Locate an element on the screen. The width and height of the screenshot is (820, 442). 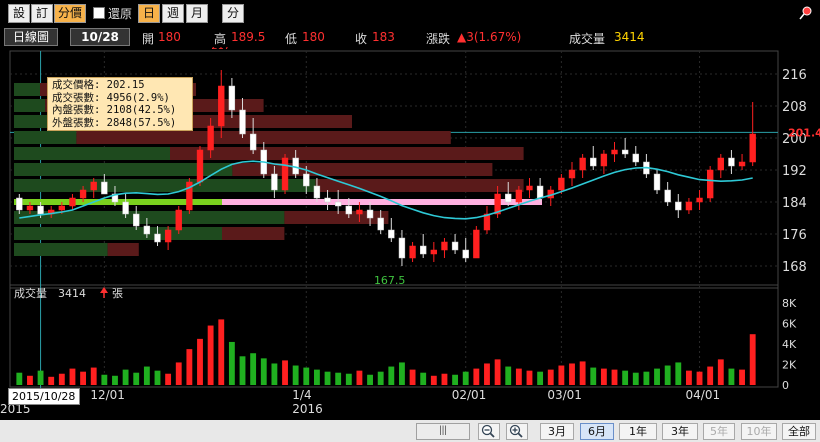
restore-label: 還原 is located at coordinates (120, 14).